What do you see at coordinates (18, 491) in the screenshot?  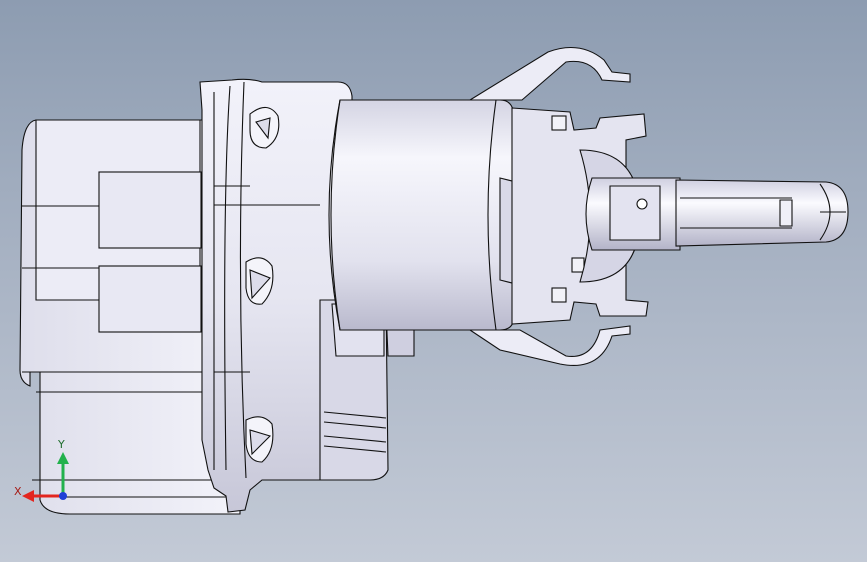 I see `x-axis-label: X` at bounding box center [18, 491].